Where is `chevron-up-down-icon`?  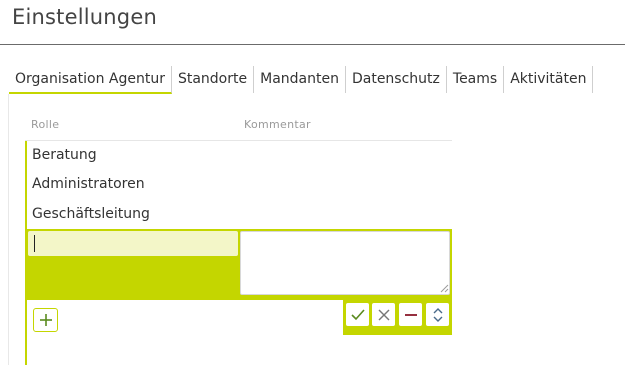 chevron-up-down-icon is located at coordinates (437, 314).